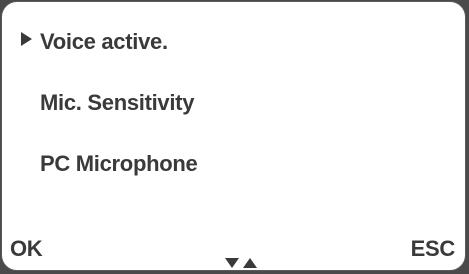 The width and height of the screenshot is (469, 274). What do you see at coordinates (433, 249) in the screenshot?
I see `esc-softkey: ESC` at bounding box center [433, 249].